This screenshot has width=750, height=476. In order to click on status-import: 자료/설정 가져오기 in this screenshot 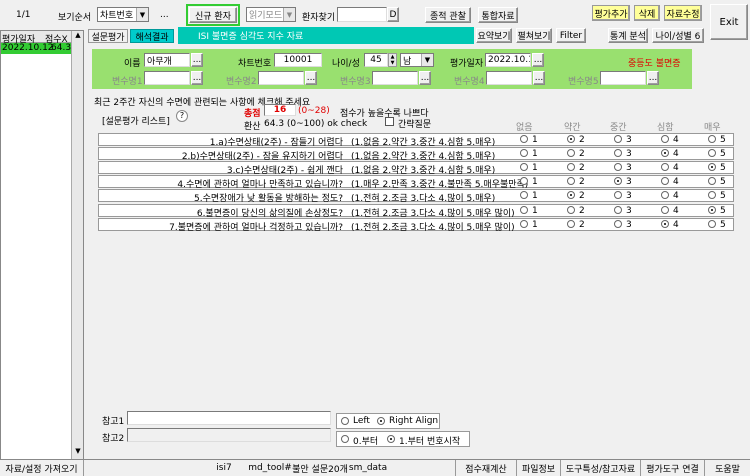, I will do `click(42, 468)`.